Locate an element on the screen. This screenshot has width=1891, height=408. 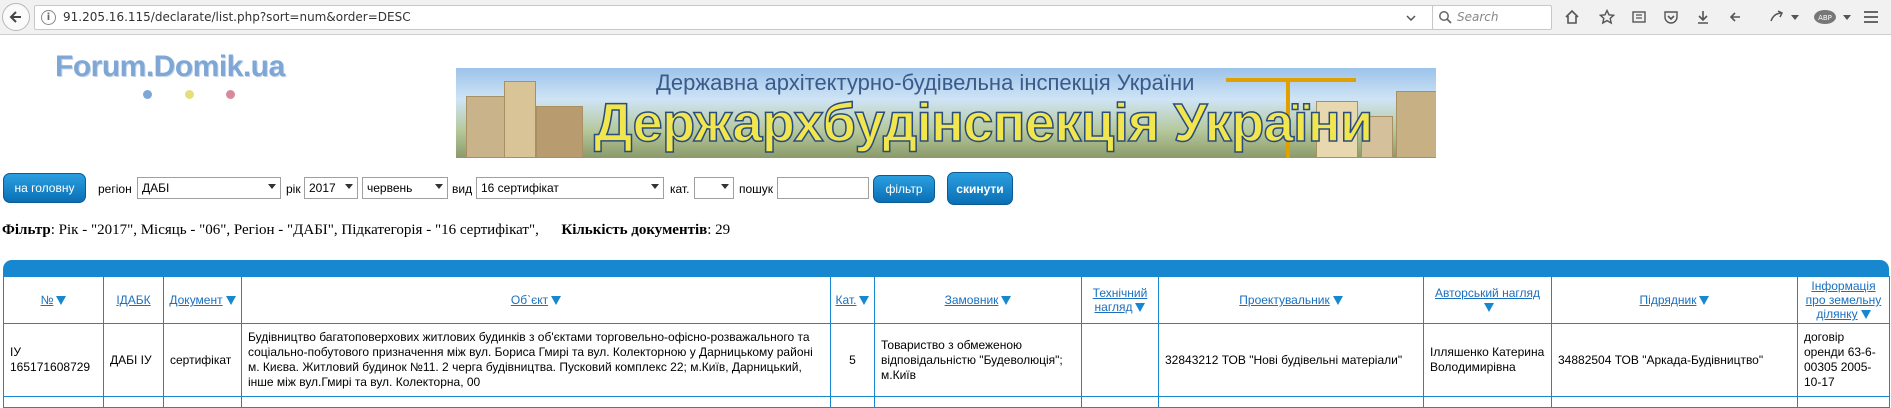
month-select: червень is located at coordinates (405, 188).